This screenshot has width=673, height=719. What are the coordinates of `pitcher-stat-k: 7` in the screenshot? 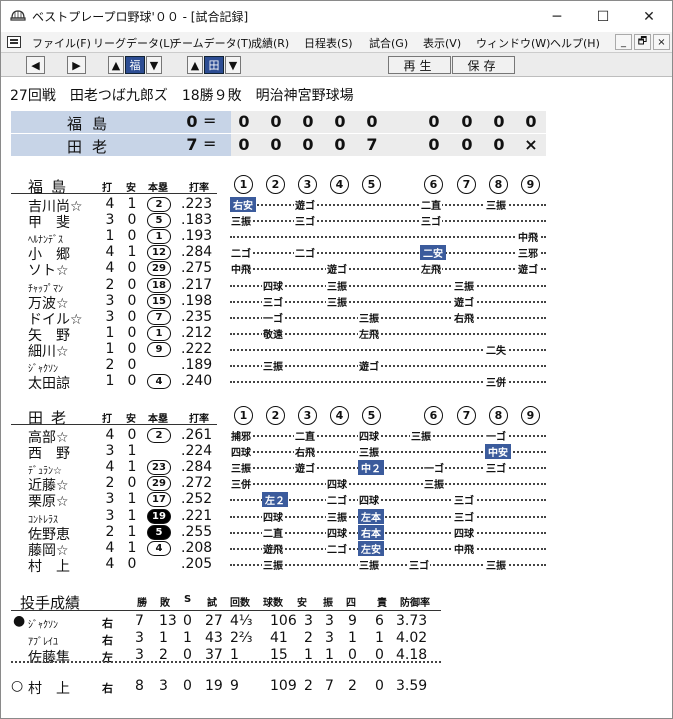 It's located at (329, 686).